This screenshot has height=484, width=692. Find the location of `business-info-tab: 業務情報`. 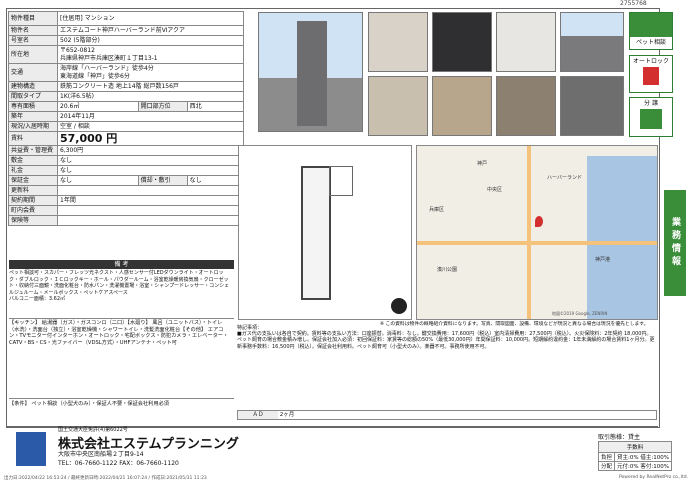

business-info-tab: 業務情報 is located at coordinates (675, 243).